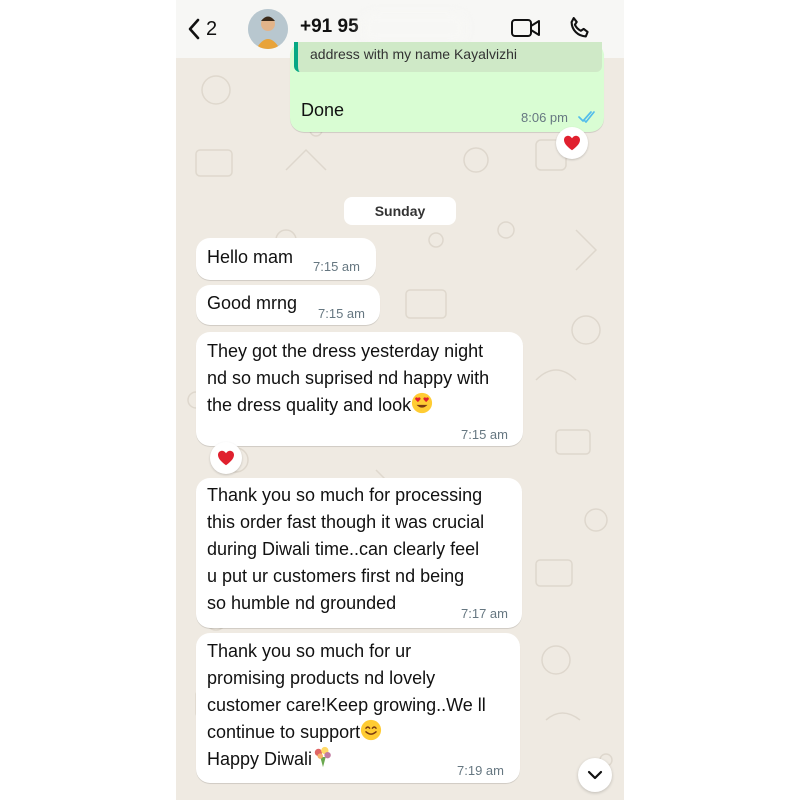 The width and height of the screenshot is (800, 800). I want to click on heart-eyes-emoji-icon, so click(422, 403).